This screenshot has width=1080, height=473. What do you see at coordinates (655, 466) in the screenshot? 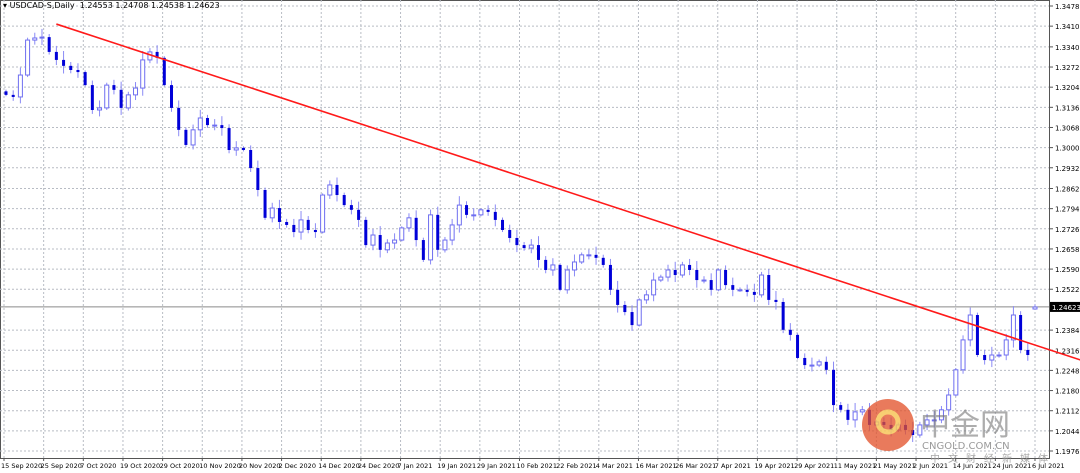
I see `x-tick-label: 16 Mar 2021` at bounding box center [655, 466].